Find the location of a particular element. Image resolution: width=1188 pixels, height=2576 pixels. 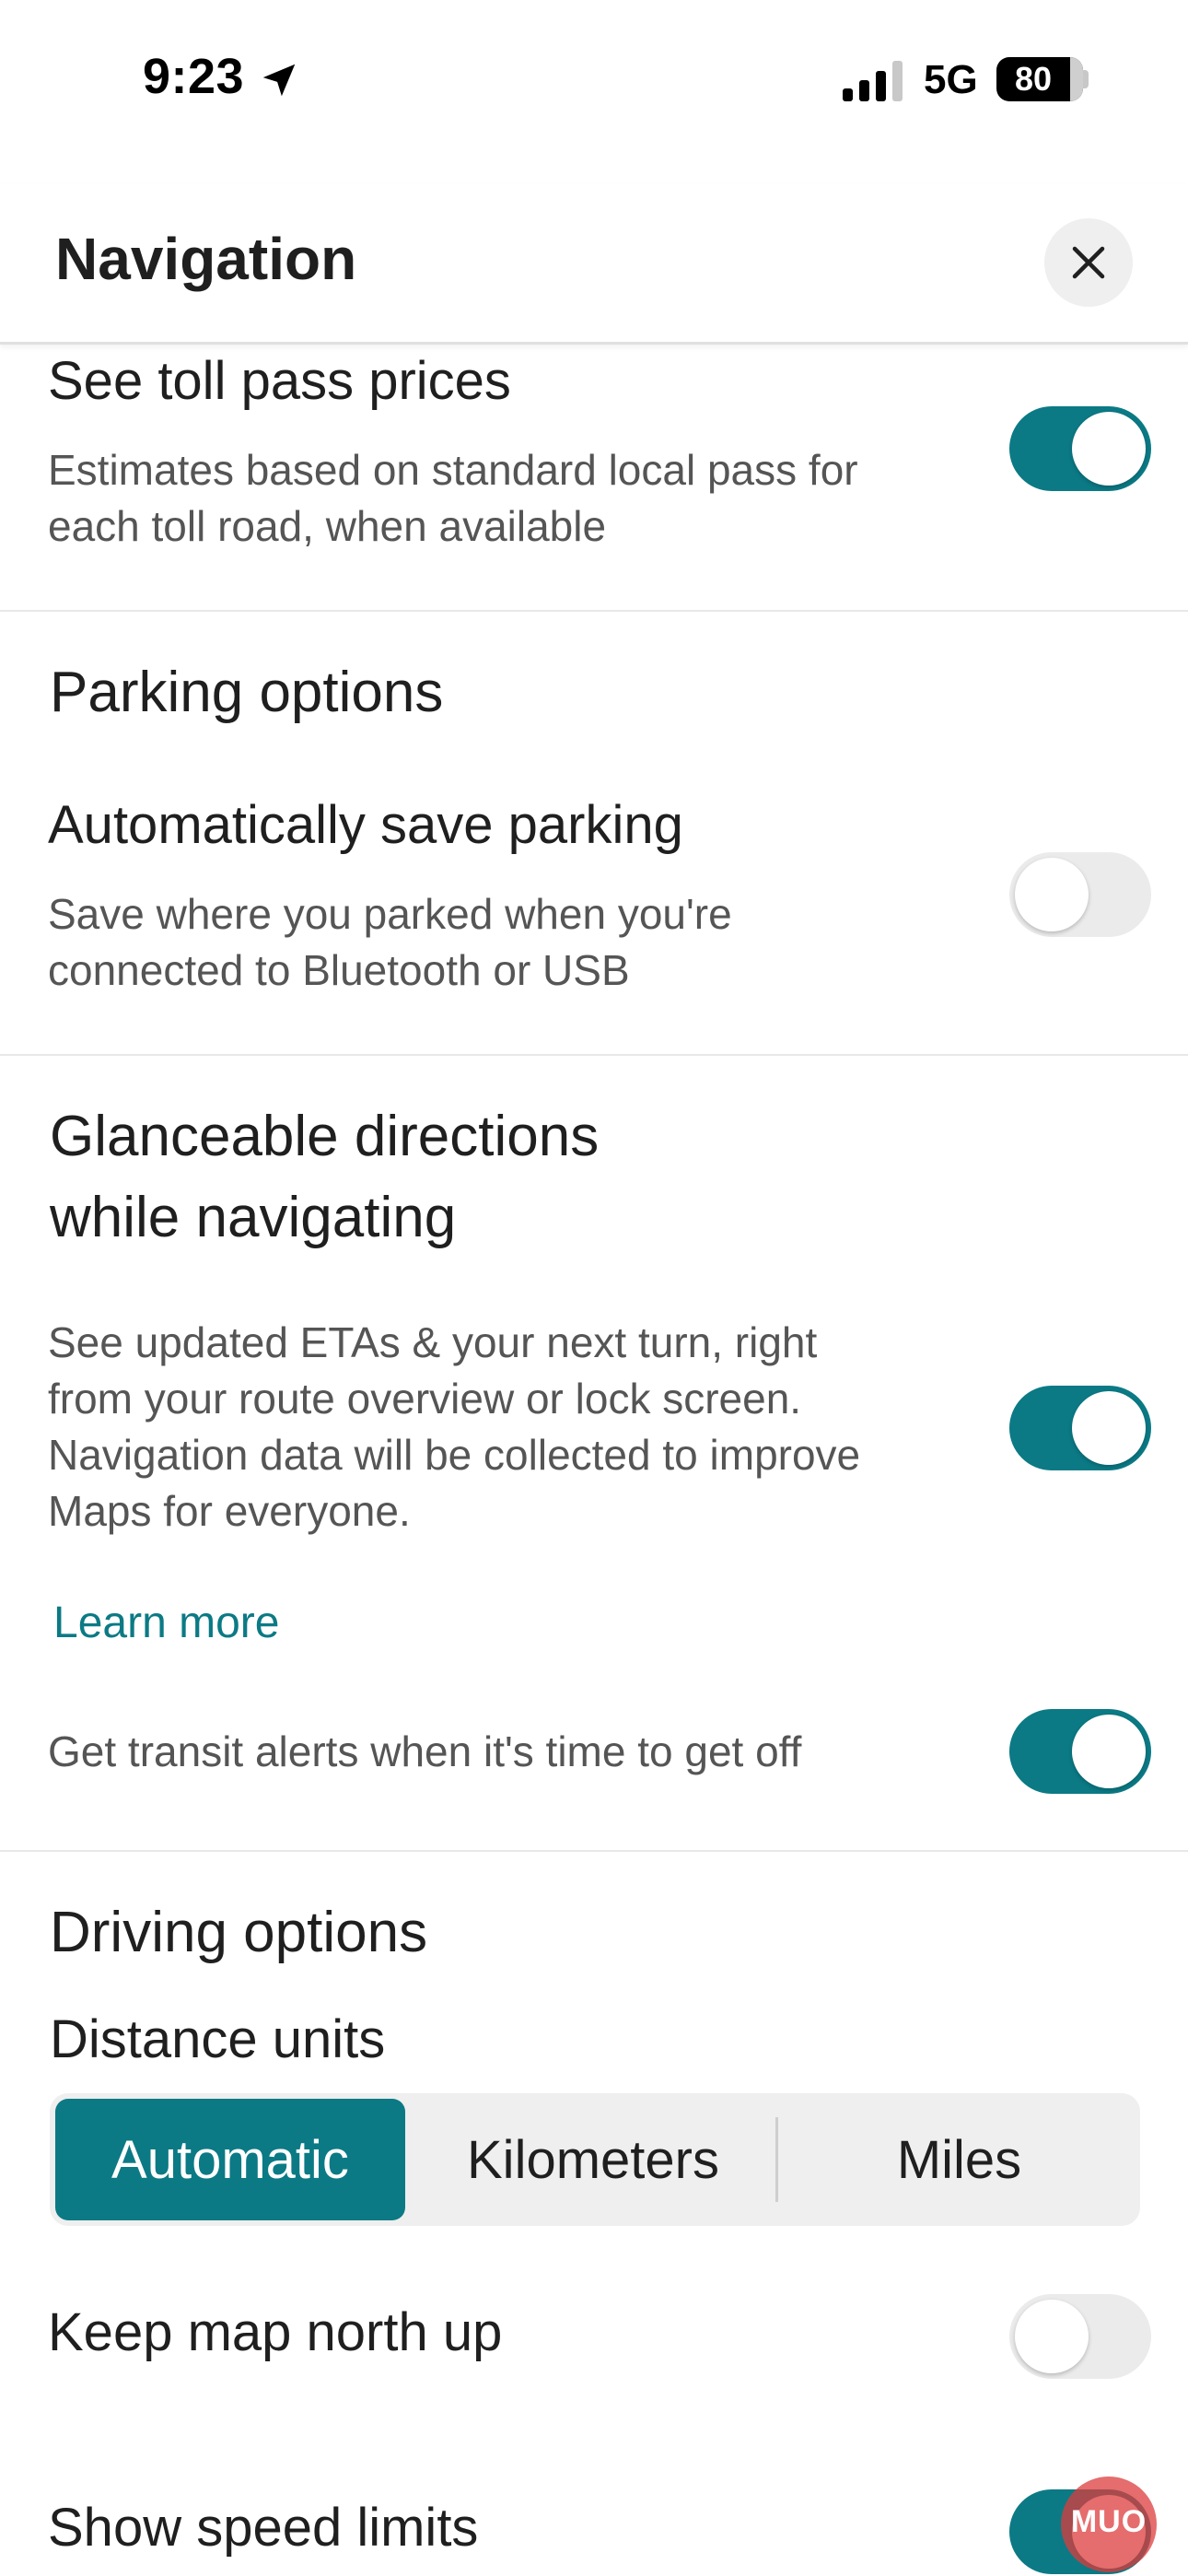

speed-limits-label: Show speed limits is located at coordinates (263, 2528).